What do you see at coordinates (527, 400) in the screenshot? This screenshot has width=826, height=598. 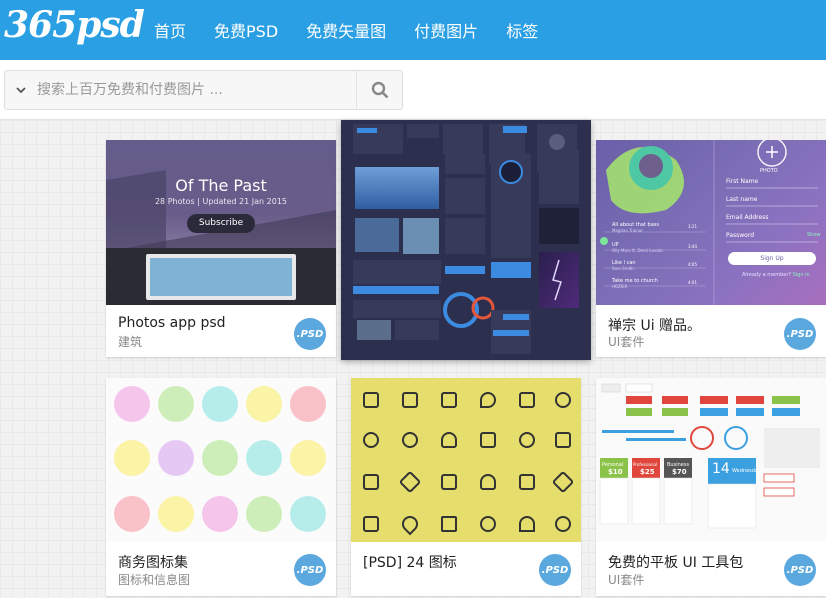 I see `trash-icon` at bounding box center [527, 400].